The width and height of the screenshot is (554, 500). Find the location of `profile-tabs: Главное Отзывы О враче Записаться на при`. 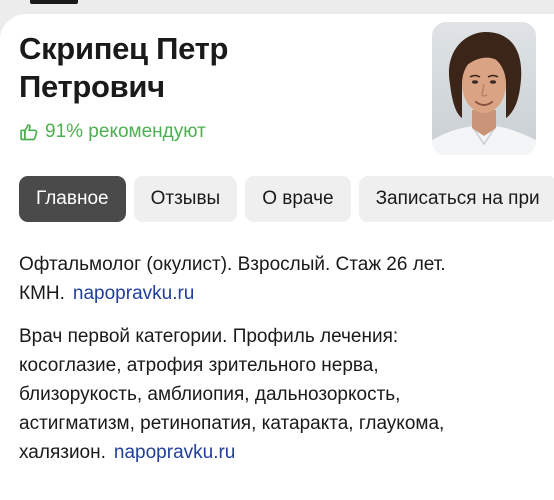

profile-tabs: Главное Отзывы О враче Записаться на при is located at coordinates (286, 199).